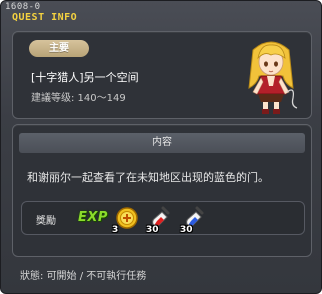 This screenshot has height=294, width=322. I want to click on exp-reward-icon: EXP, so click(93, 217).